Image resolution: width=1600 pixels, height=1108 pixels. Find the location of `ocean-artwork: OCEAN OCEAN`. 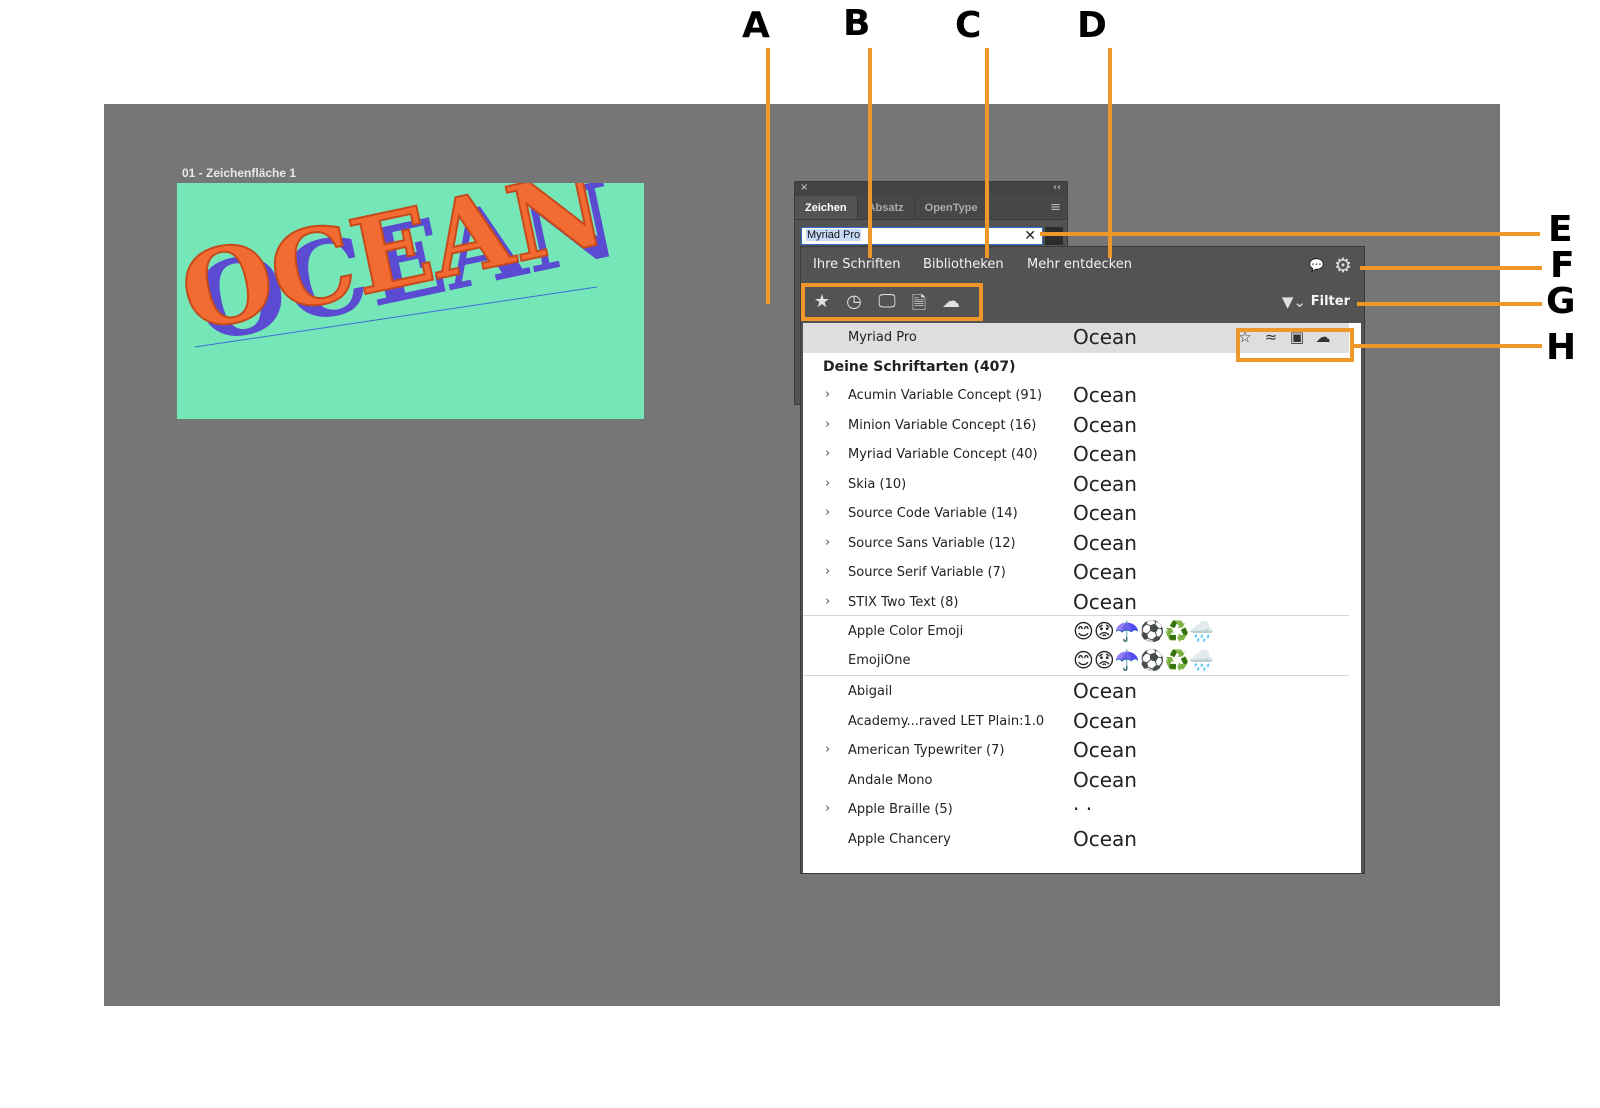

ocean-artwork: OCEAN OCEAN is located at coordinates (402, 275).